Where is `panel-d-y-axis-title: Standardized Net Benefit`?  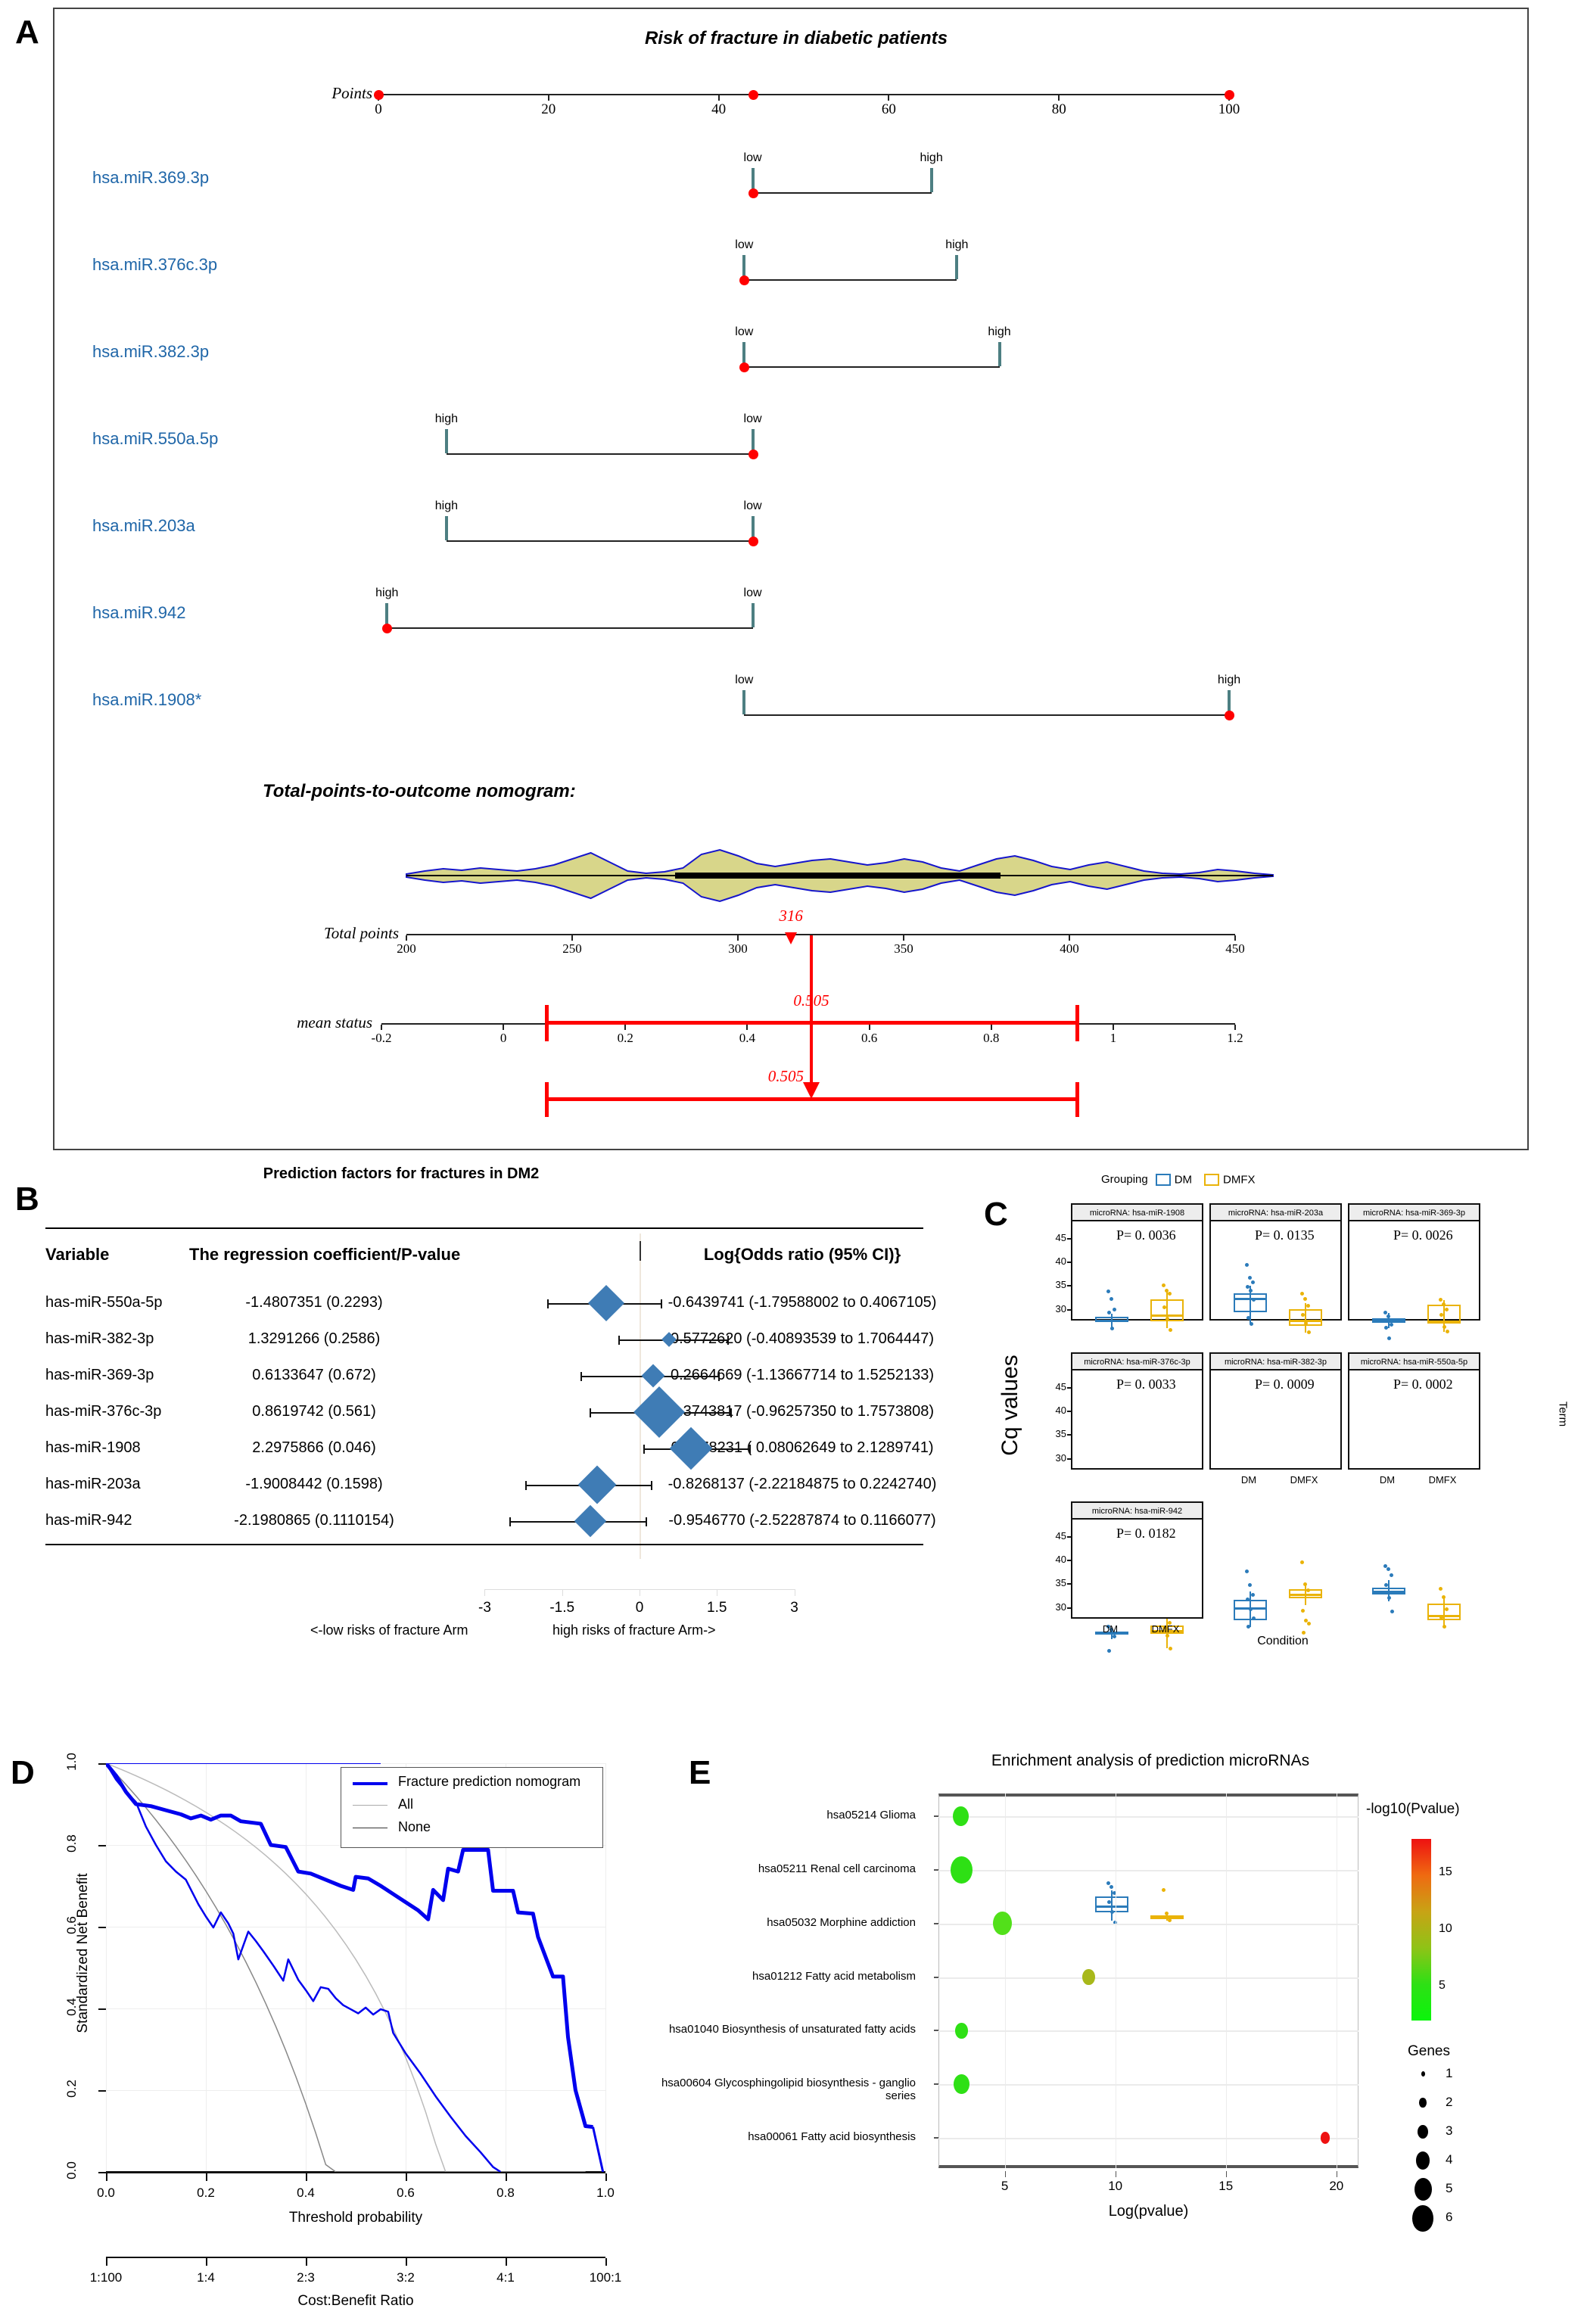 panel-d-y-axis-title: Standardized Net Benefit is located at coordinates (83, 1953).